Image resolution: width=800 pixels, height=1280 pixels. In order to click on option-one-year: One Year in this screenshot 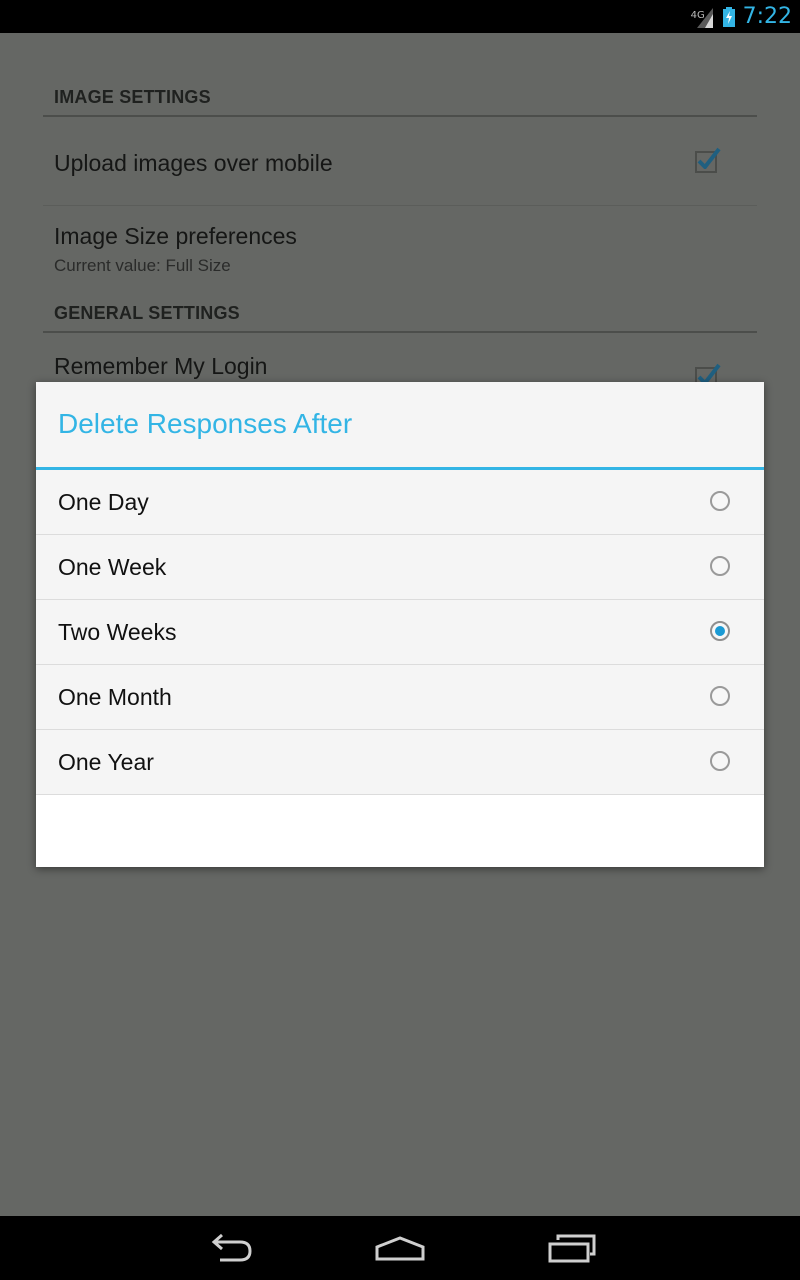, I will do `click(400, 762)`.